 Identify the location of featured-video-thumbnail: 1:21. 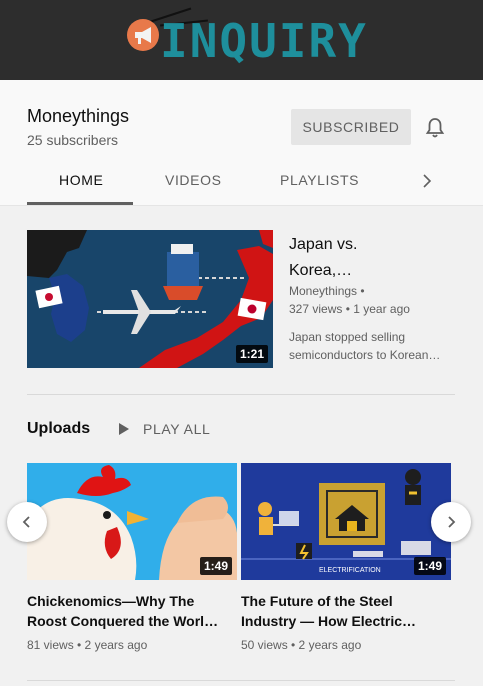
(150, 299).